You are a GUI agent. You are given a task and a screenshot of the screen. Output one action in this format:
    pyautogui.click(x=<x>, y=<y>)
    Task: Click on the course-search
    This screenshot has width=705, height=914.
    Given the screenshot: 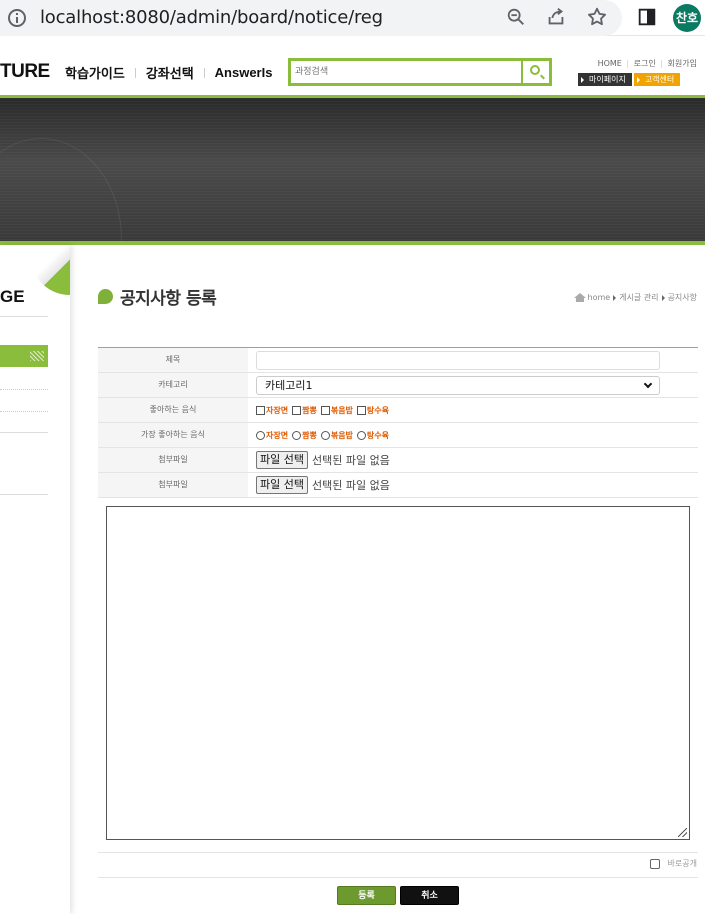 What is the action you would take?
    pyautogui.click(x=420, y=72)
    